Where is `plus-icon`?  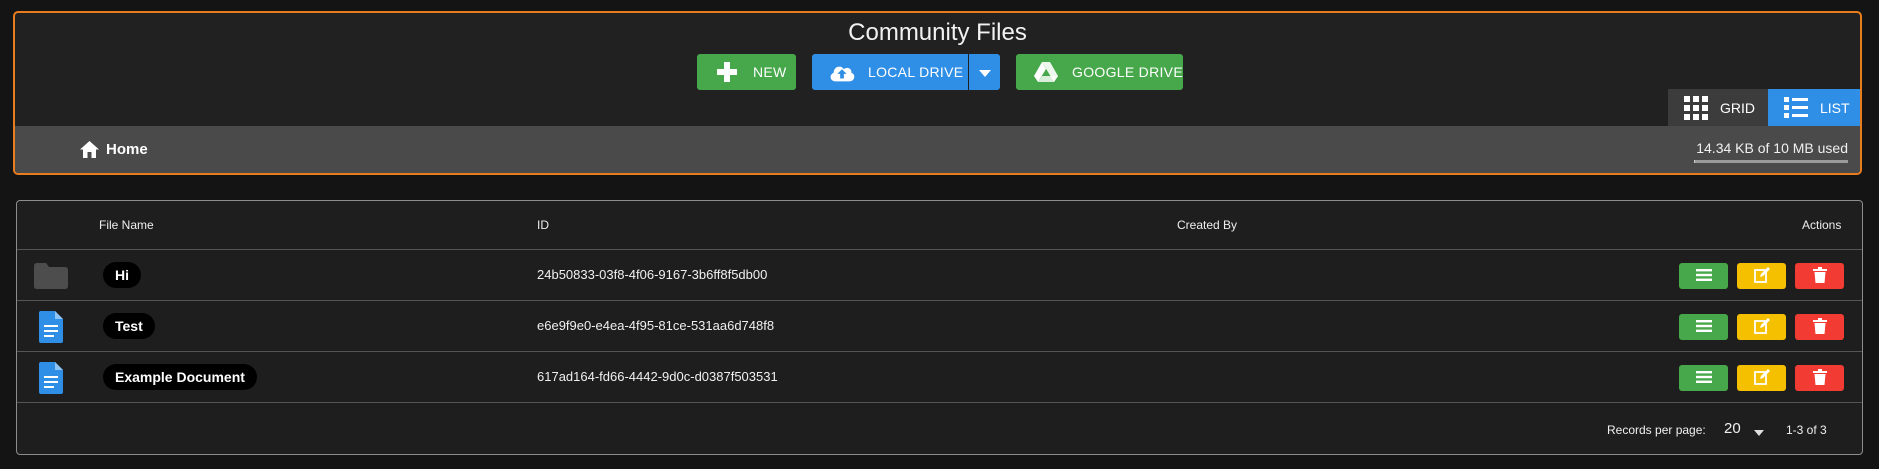
plus-icon is located at coordinates (727, 72).